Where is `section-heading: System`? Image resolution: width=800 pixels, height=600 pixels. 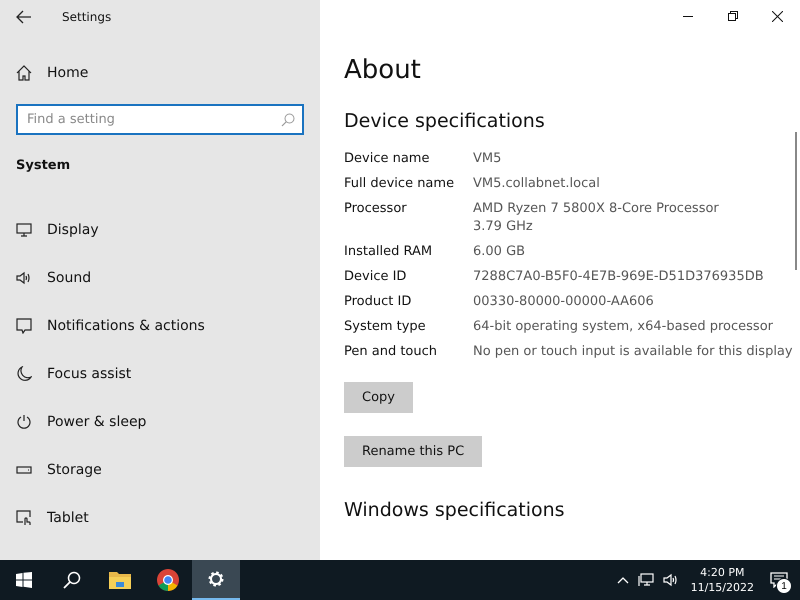 section-heading: System is located at coordinates (44, 165).